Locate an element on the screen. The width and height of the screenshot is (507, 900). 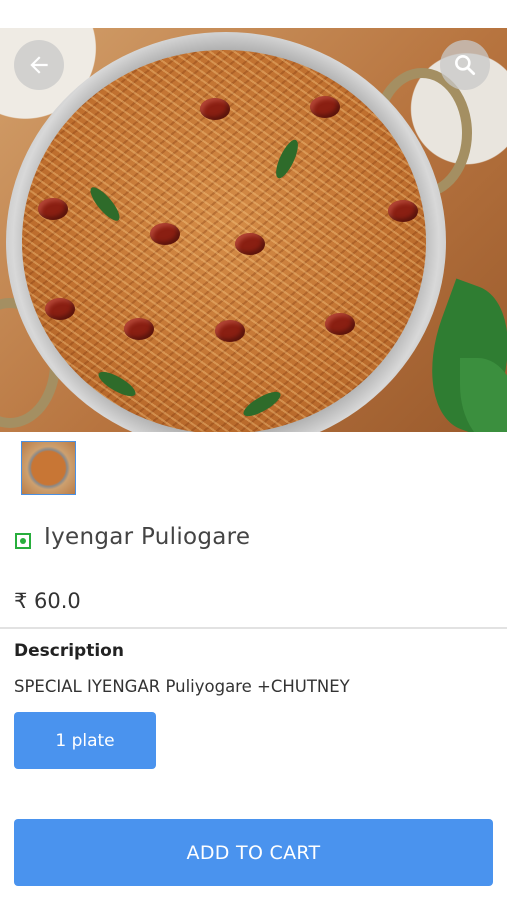
search-icon is located at coordinates (465, 65).